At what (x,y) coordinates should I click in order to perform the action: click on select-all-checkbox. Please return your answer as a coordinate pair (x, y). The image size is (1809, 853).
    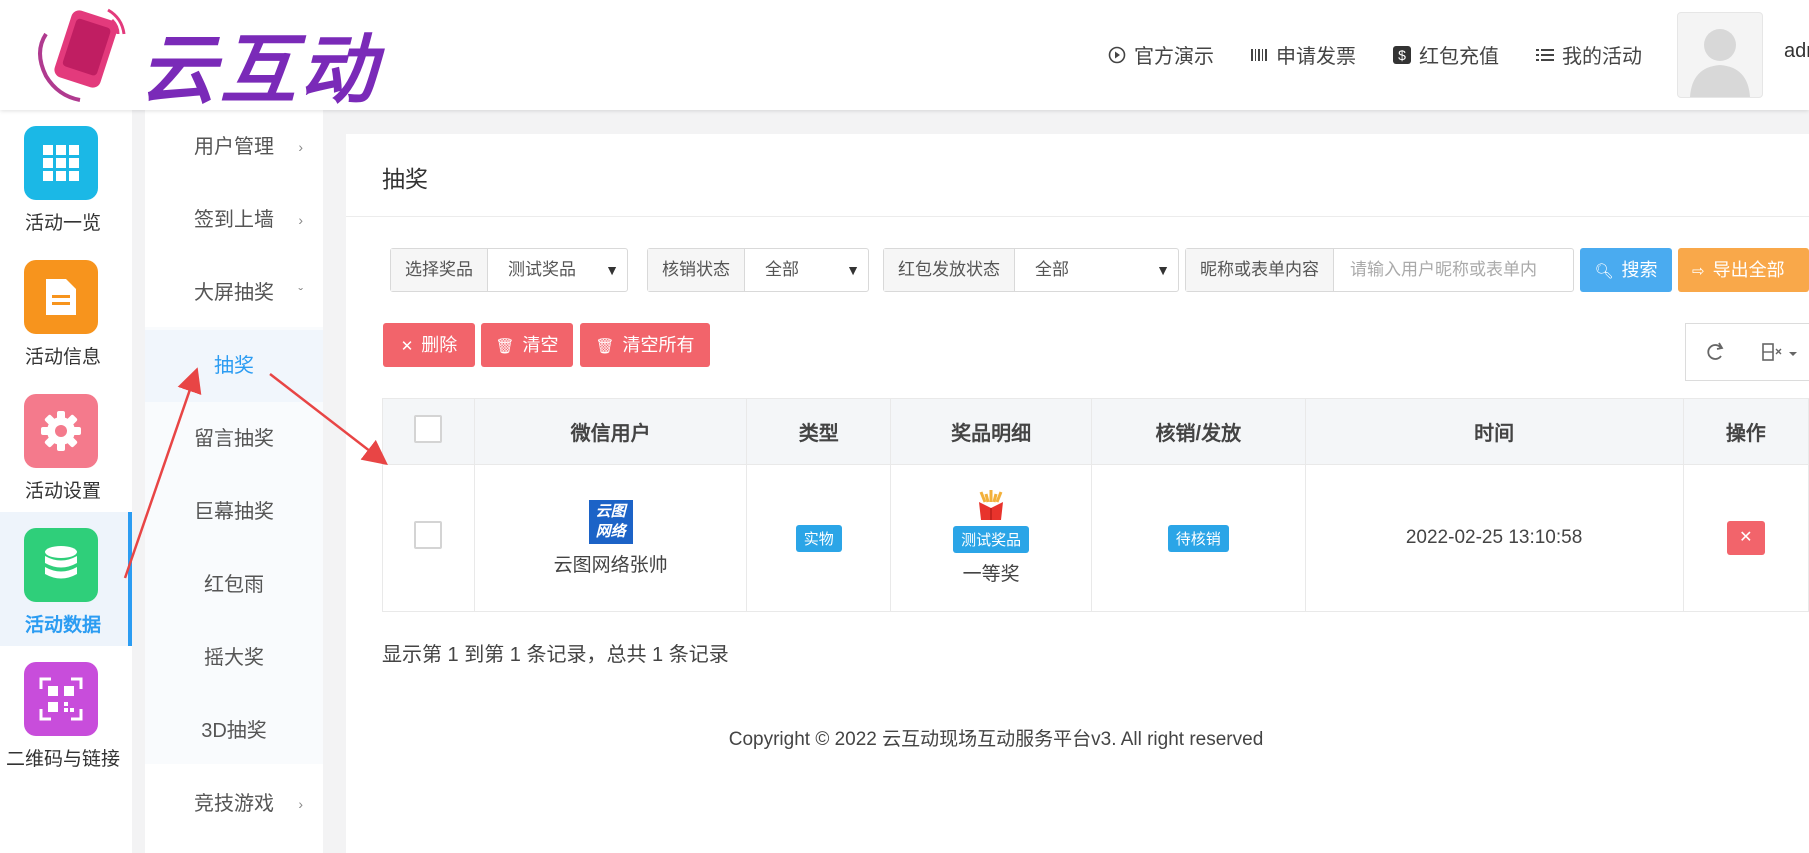
    Looking at the image, I should click on (428, 428).